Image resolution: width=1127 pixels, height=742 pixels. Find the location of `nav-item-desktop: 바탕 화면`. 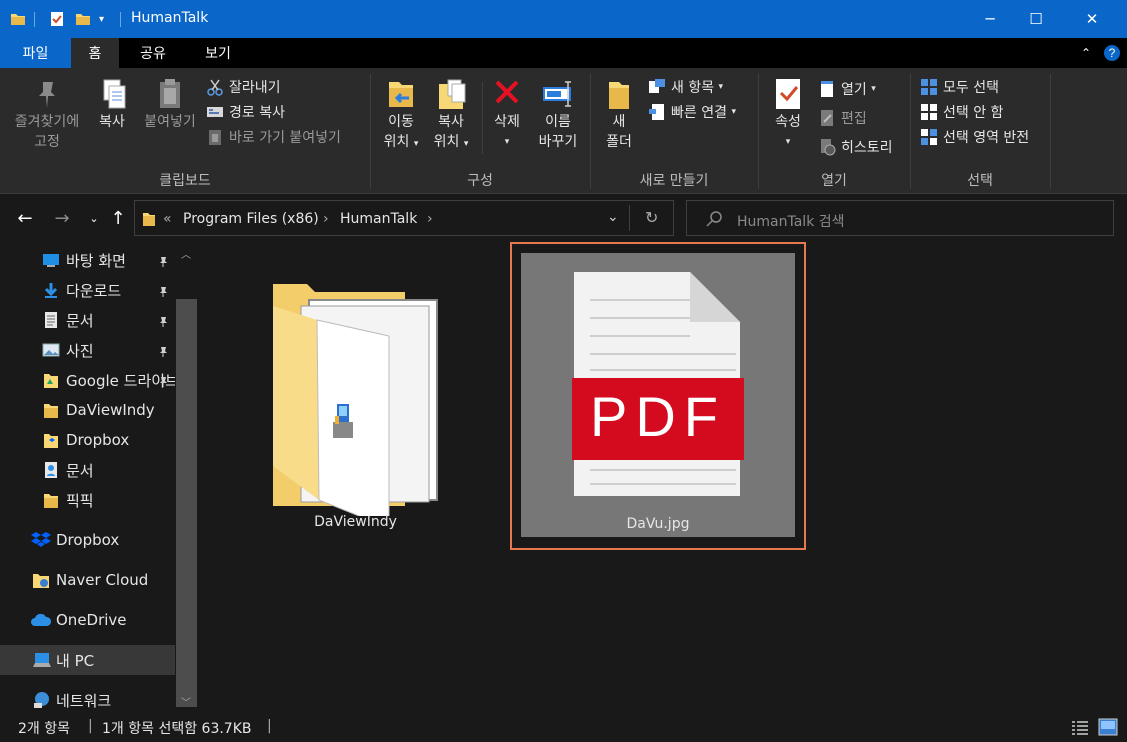

nav-item-desktop: 바탕 화면 is located at coordinates (87, 260).